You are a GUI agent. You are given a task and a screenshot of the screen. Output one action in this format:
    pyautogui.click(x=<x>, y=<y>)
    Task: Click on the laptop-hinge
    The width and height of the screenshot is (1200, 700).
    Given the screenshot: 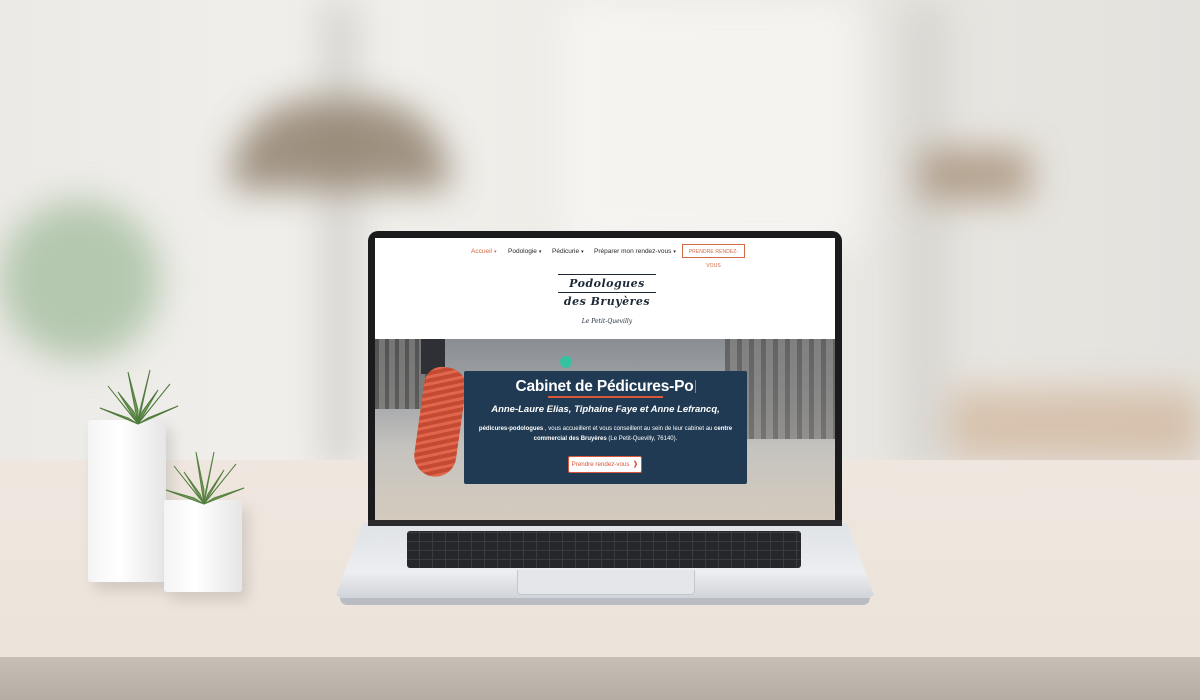 What is the action you would take?
    pyautogui.click(x=605, y=523)
    